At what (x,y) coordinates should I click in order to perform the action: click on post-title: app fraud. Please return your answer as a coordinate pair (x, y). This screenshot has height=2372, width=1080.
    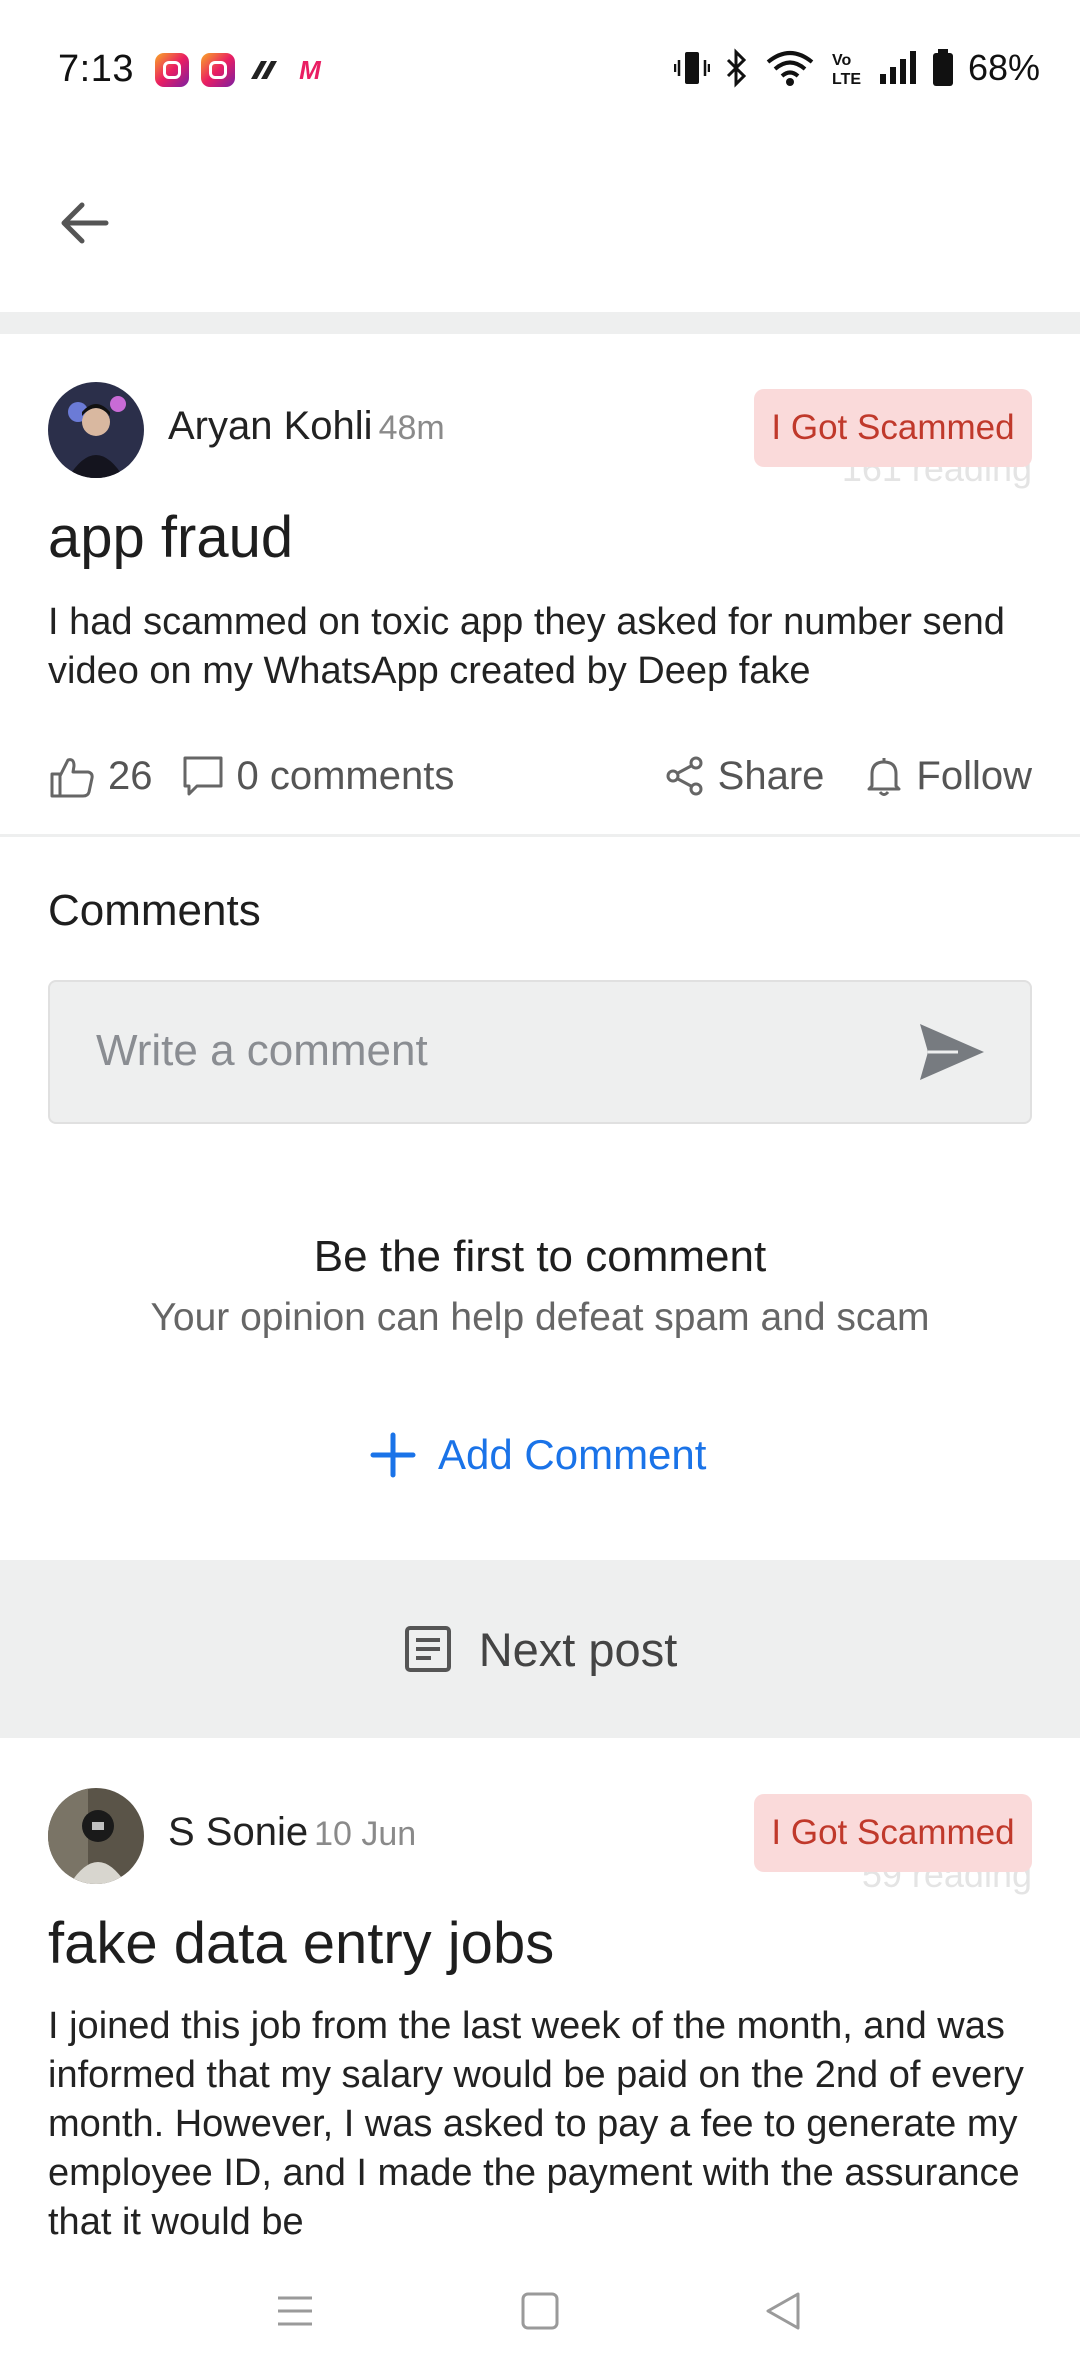
    Looking at the image, I should click on (171, 537).